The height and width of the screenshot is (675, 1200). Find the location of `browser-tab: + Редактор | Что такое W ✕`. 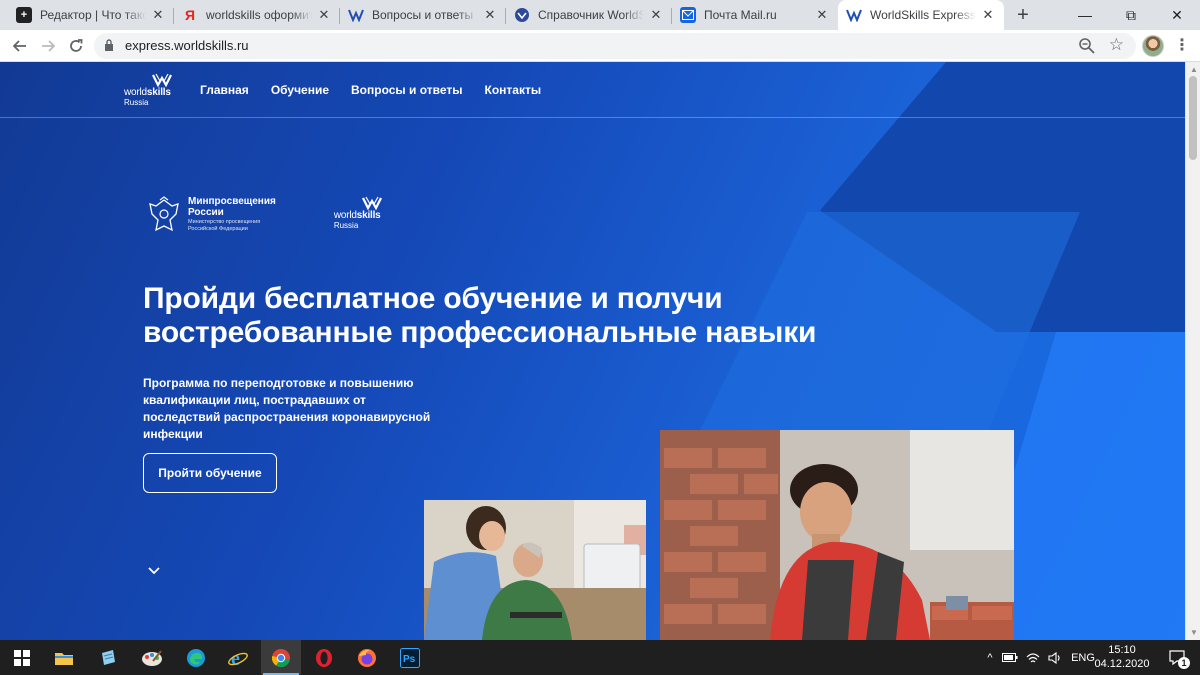

browser-tab: + Редактор | Что такое W ✕ is located at coordinates (91, 15).